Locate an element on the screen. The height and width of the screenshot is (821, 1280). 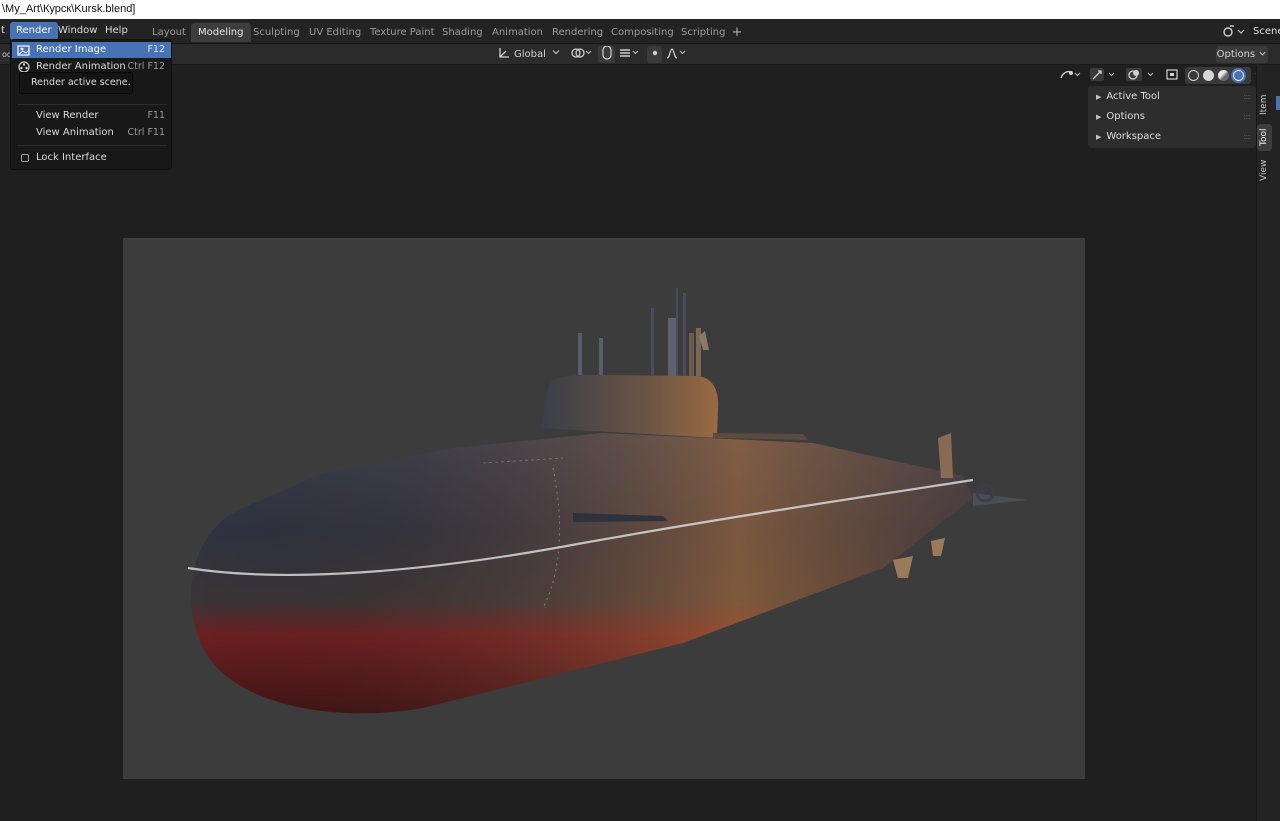
viewport-header: od Global Options is located at coordinates (640, 54).